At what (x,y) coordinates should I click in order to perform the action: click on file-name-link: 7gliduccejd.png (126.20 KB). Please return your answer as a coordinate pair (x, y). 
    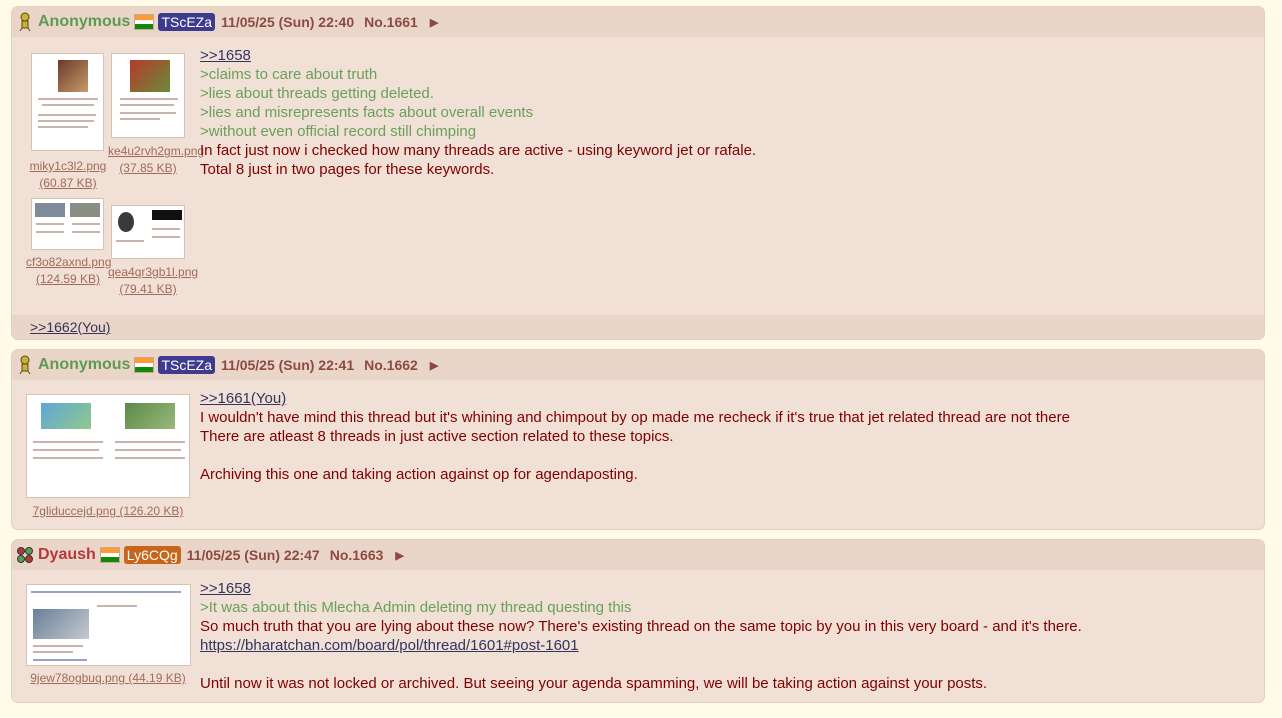
    Looking at the image, I should click on (108, 511).